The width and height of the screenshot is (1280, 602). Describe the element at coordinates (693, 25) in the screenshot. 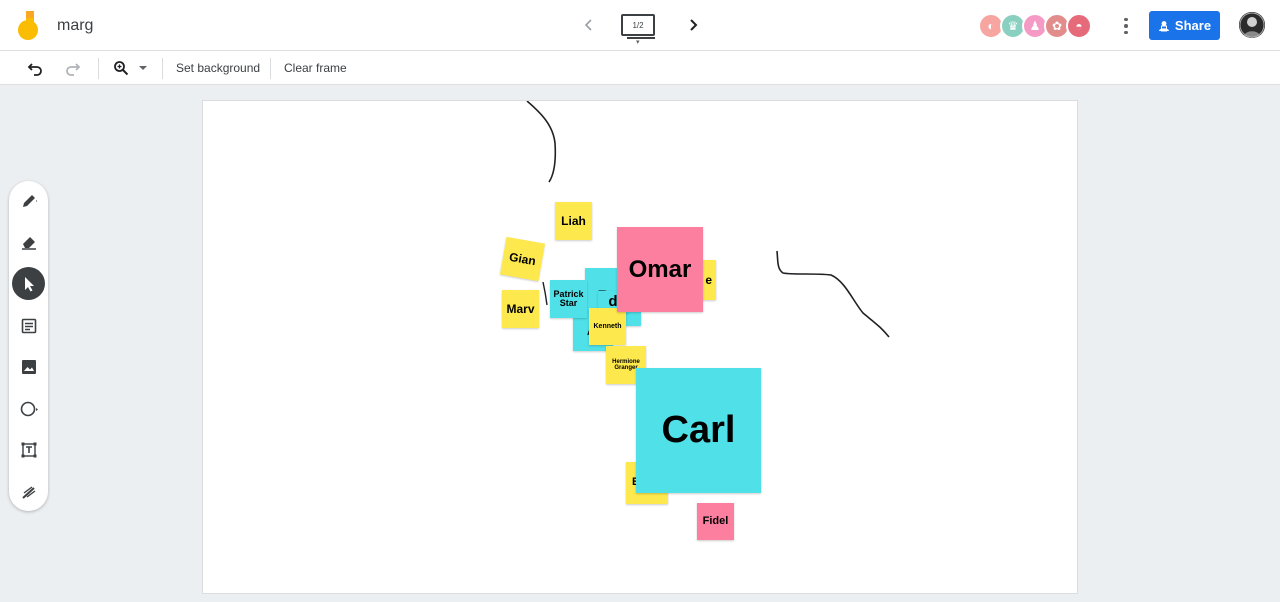

I see `chevron-right-icon` at that location.